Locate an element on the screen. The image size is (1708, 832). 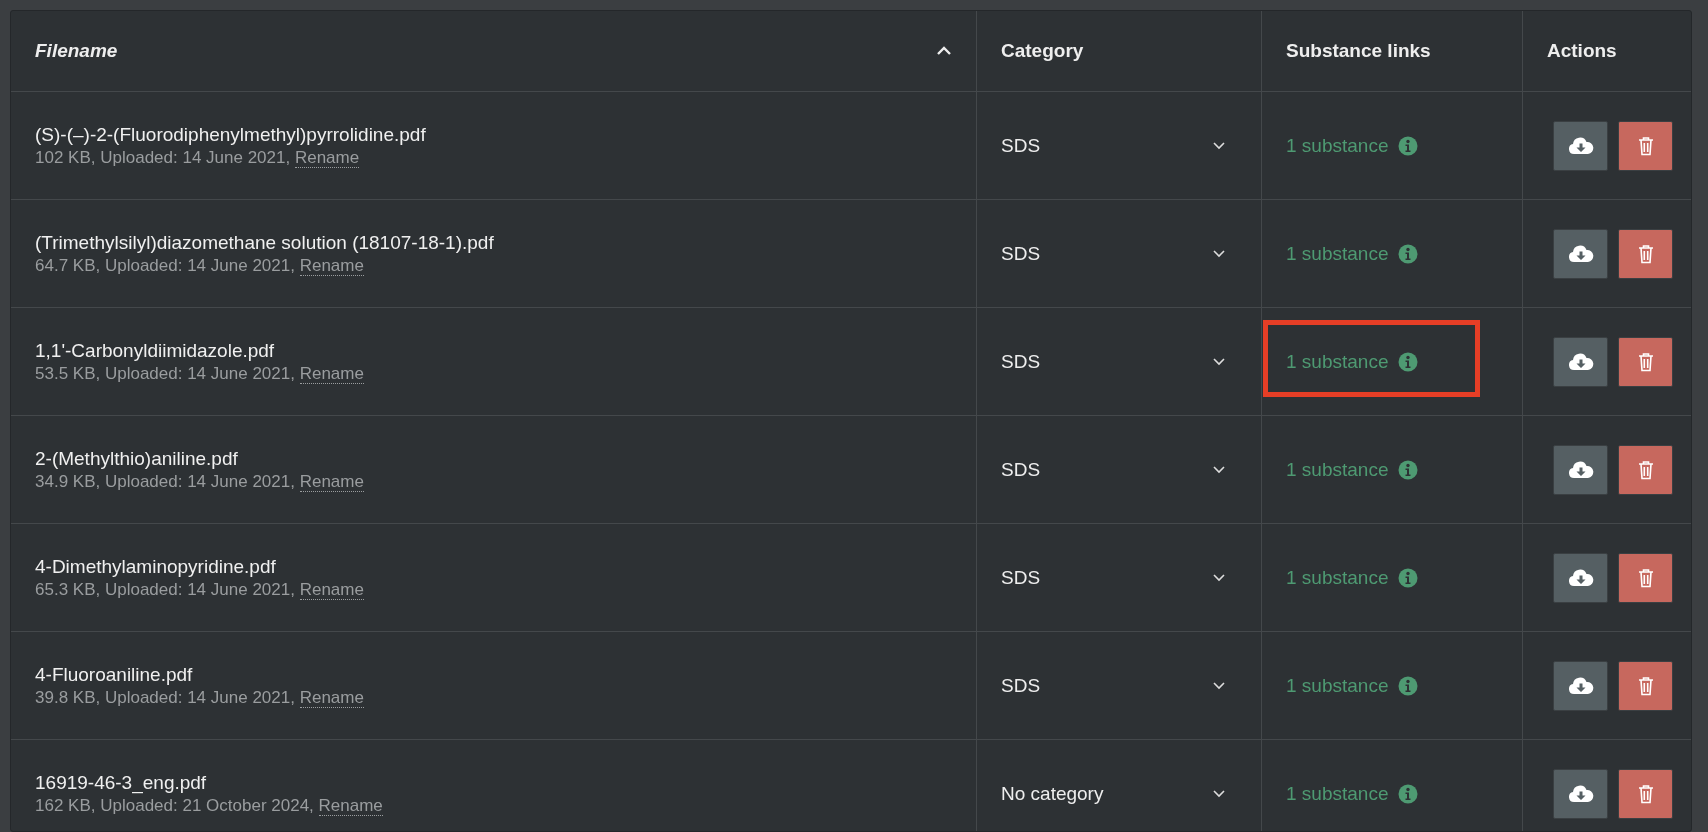
column-header: Substance links is located at coordinates (1358, 51).